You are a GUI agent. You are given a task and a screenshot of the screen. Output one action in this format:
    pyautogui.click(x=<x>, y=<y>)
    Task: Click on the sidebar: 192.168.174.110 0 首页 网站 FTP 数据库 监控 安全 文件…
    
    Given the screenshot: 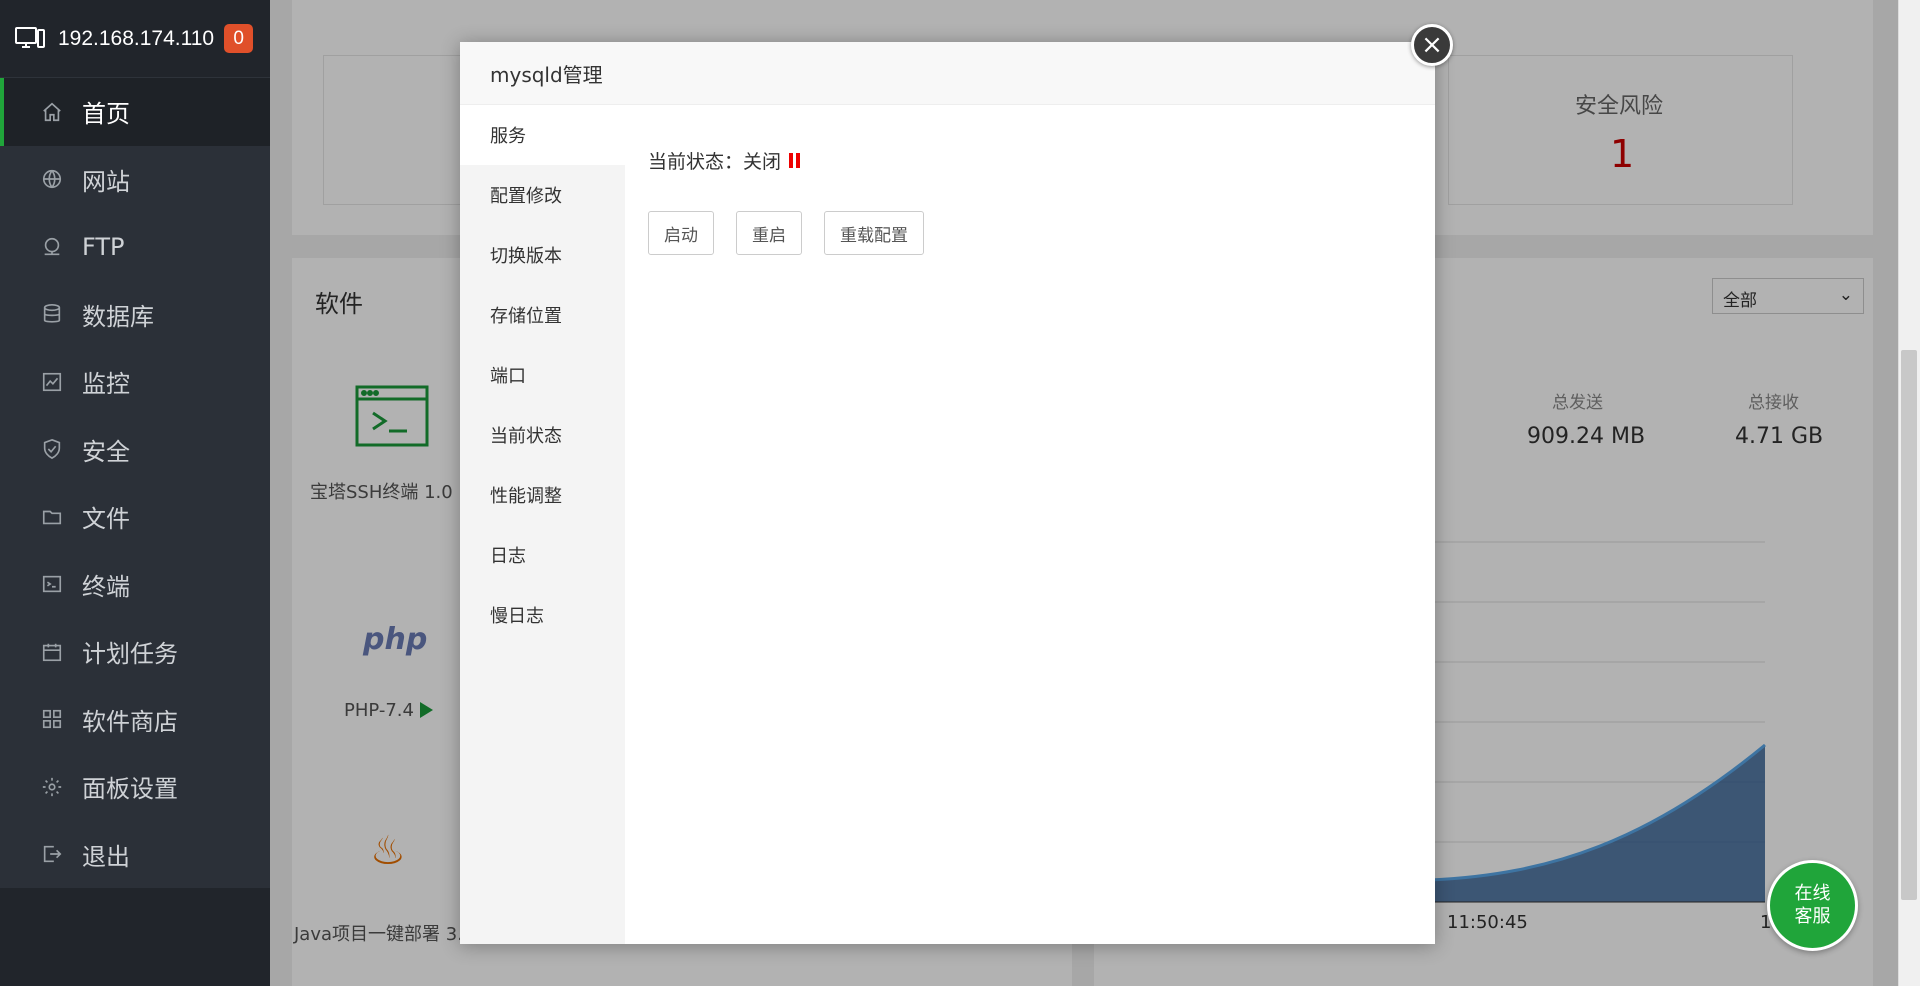 What is the action you would take?
    pyautogui.click(x=135, y=493)
    